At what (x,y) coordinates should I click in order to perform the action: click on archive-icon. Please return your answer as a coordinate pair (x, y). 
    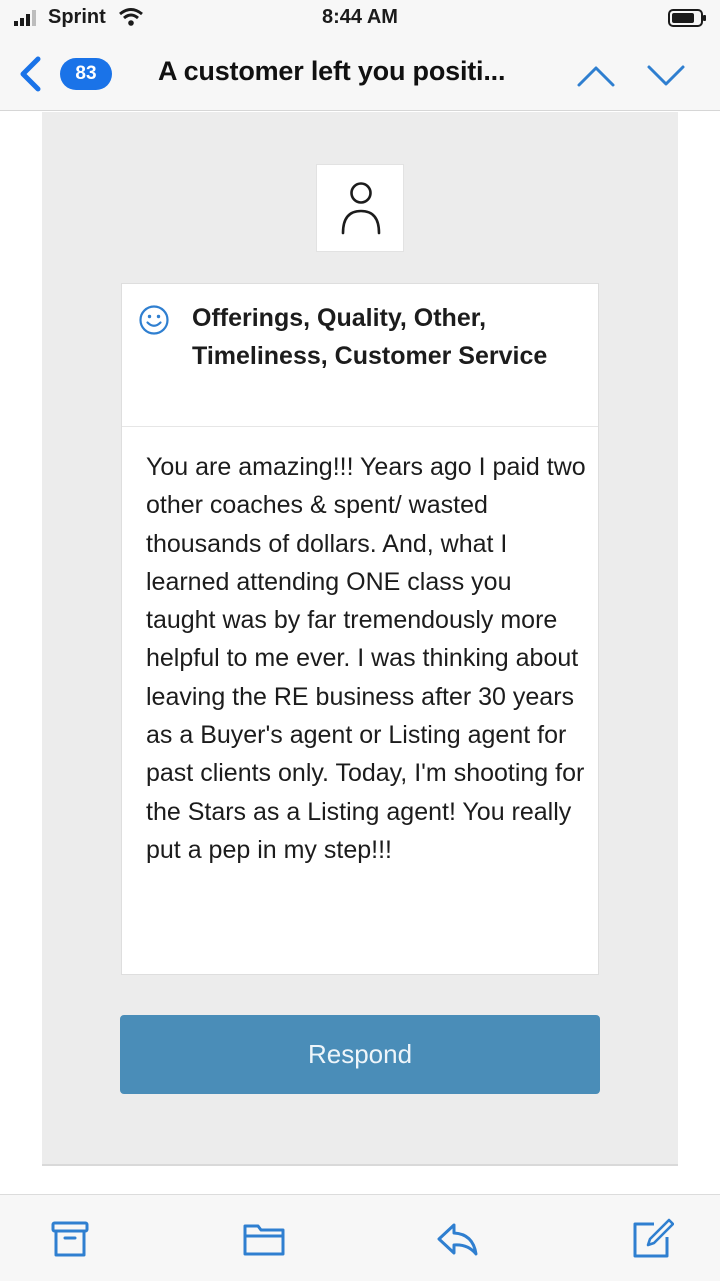
    Looking at the image, I should click on (70, 1239).